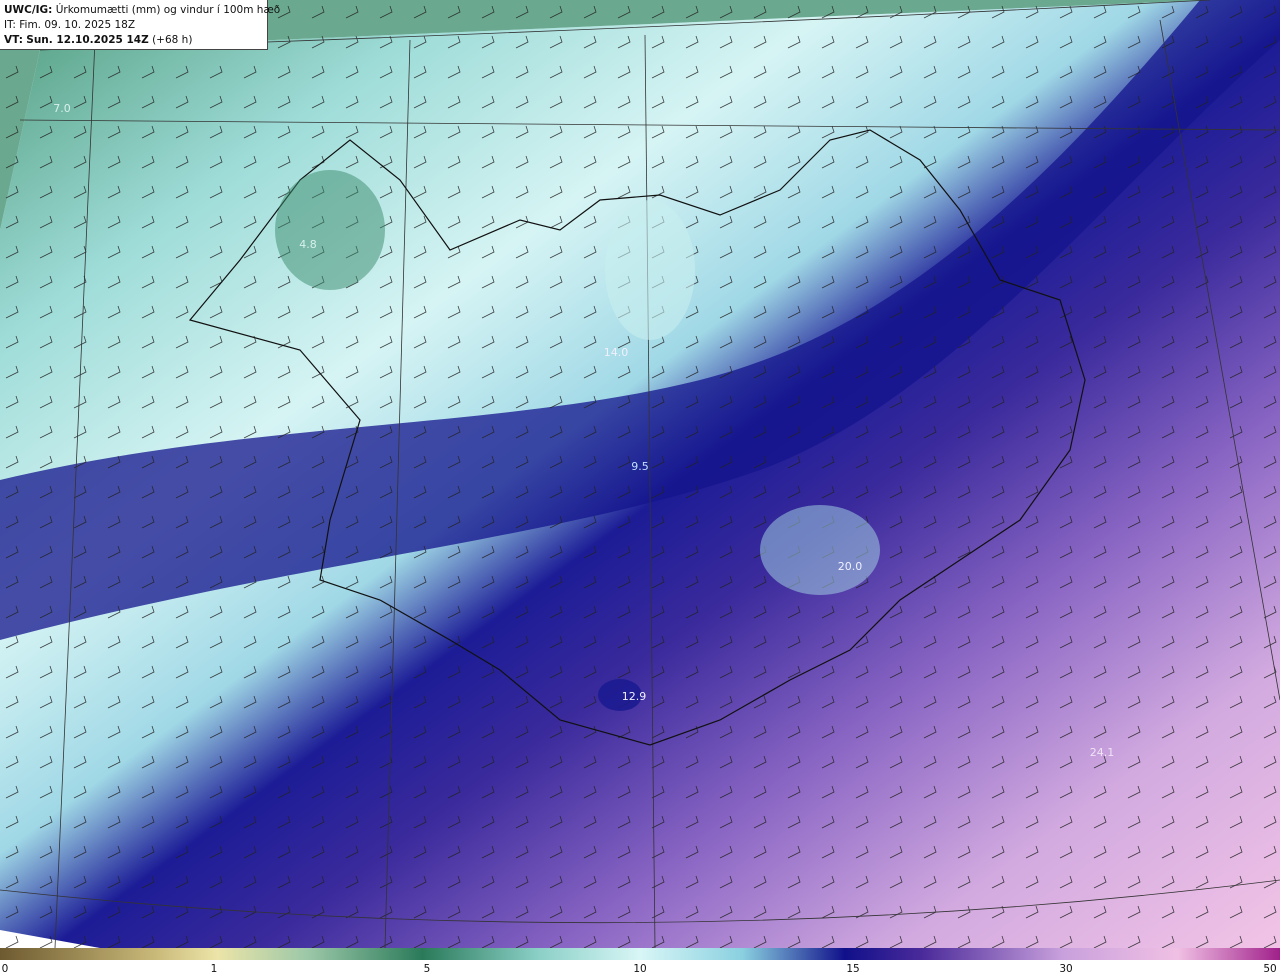  Describe the element at coordinates (13, 40) in the screenshot. I see `vt-label: VT:` at that location.